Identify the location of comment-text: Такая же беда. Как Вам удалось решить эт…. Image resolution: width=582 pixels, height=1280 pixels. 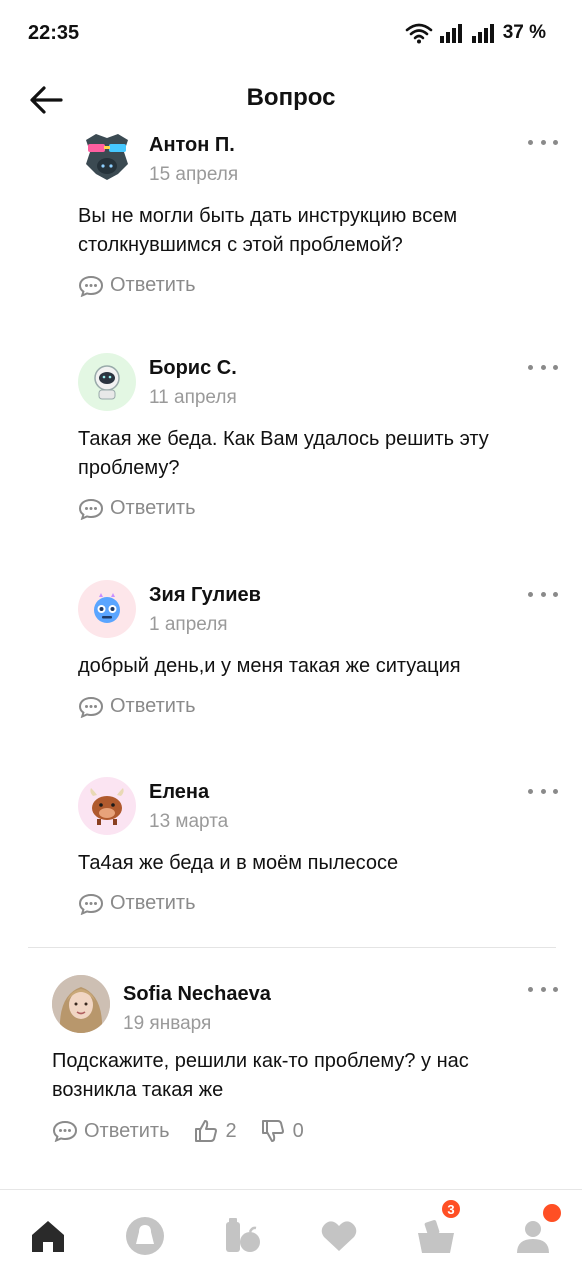
(283, 453).